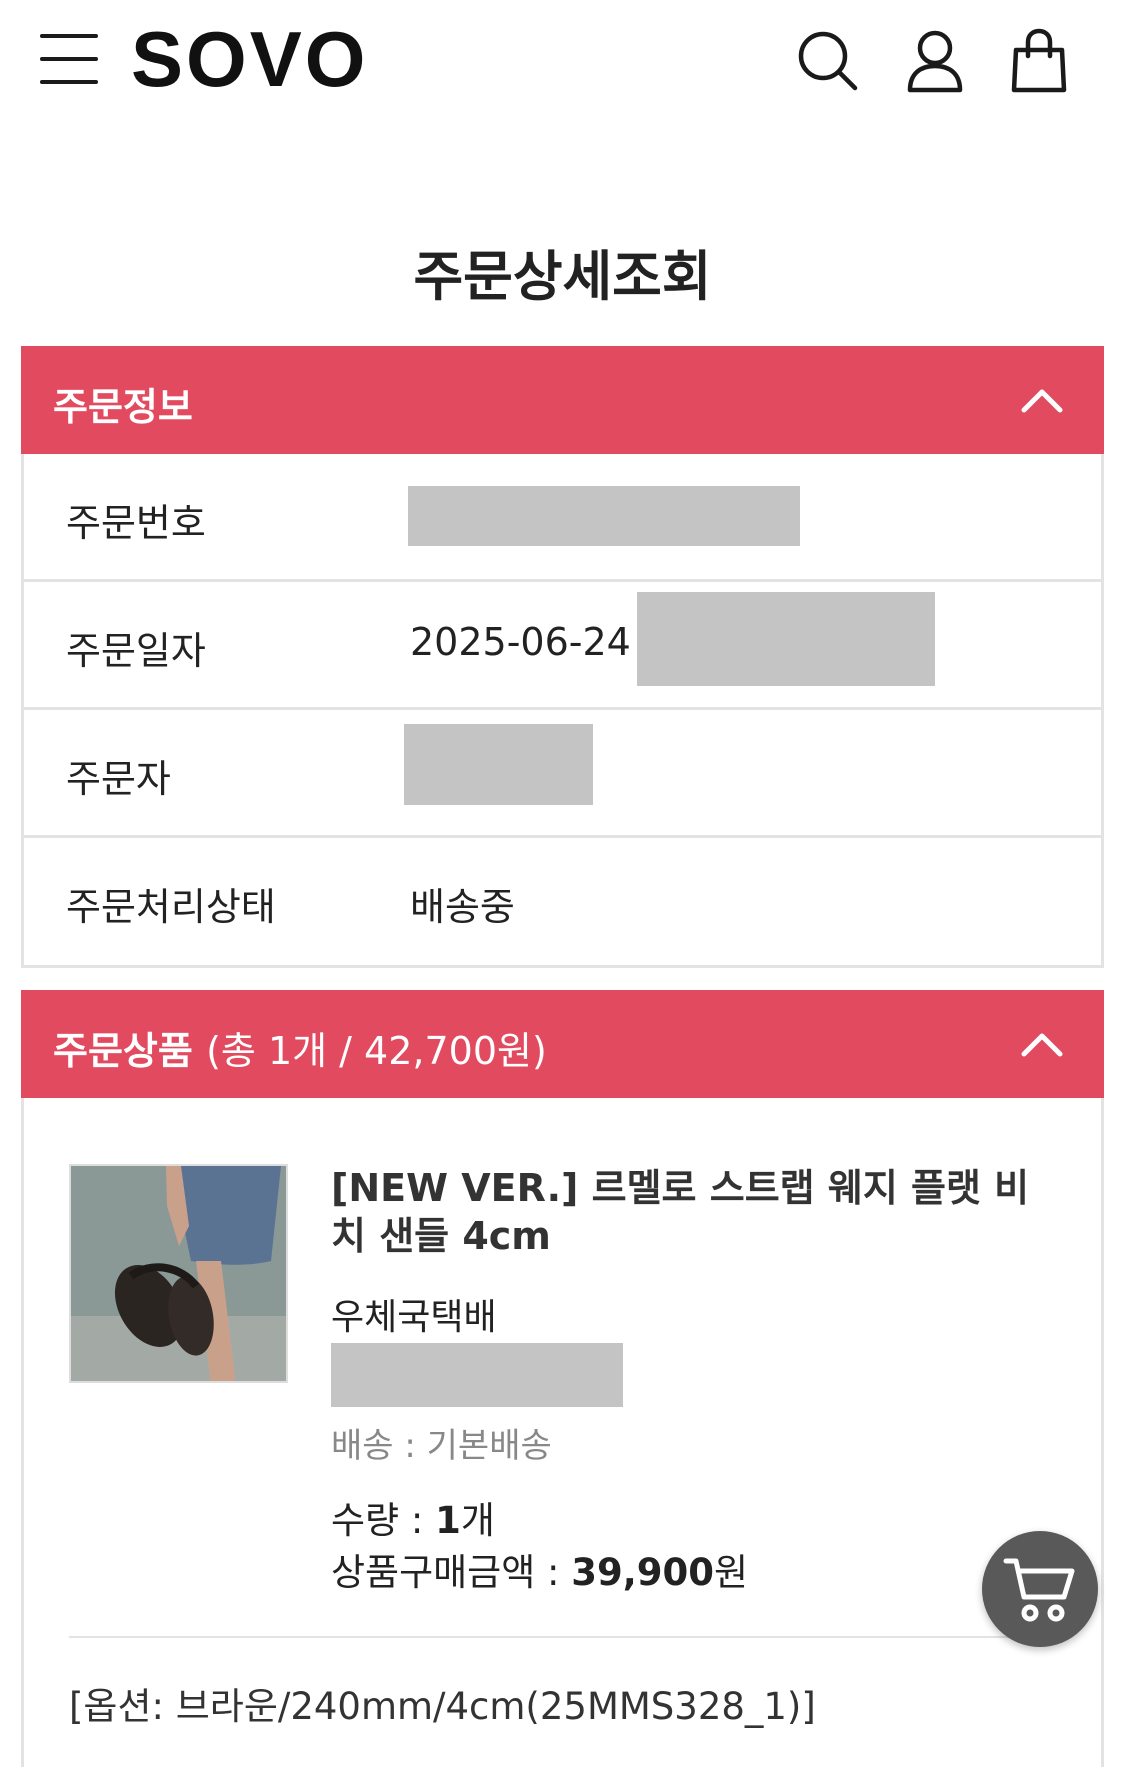  I want to click on price-value: 39,900, so click(643, 1572).